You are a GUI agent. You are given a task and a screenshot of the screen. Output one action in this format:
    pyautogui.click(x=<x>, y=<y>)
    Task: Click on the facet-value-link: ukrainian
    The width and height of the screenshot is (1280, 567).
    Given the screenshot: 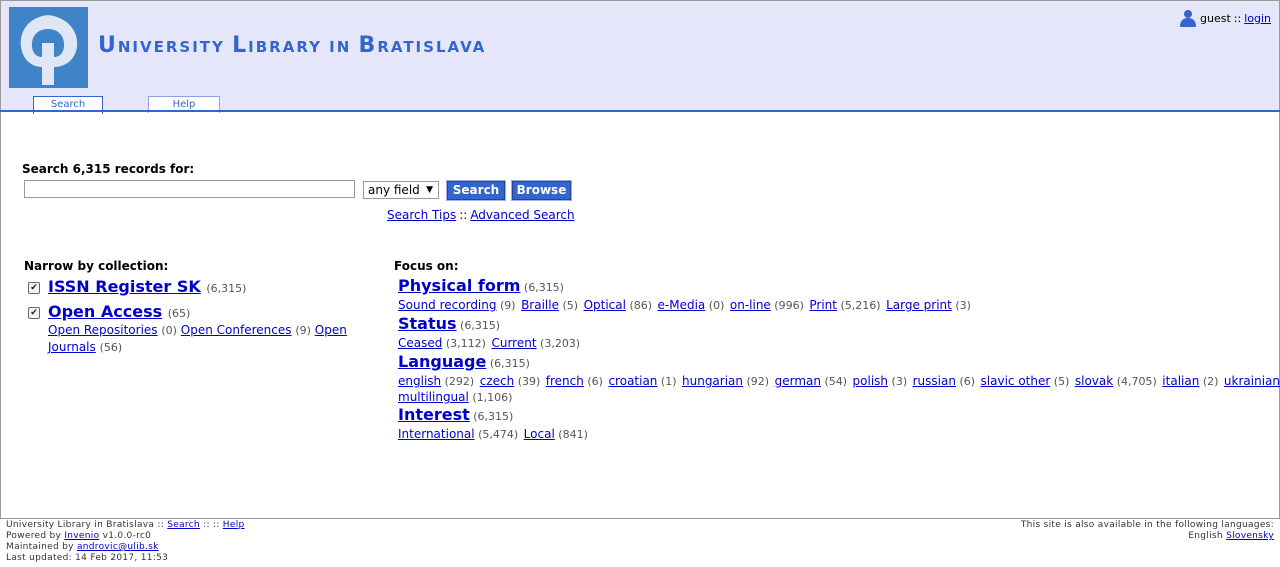 What is the action you would take?
    pyautogui.click(x=1252, y=381)
    